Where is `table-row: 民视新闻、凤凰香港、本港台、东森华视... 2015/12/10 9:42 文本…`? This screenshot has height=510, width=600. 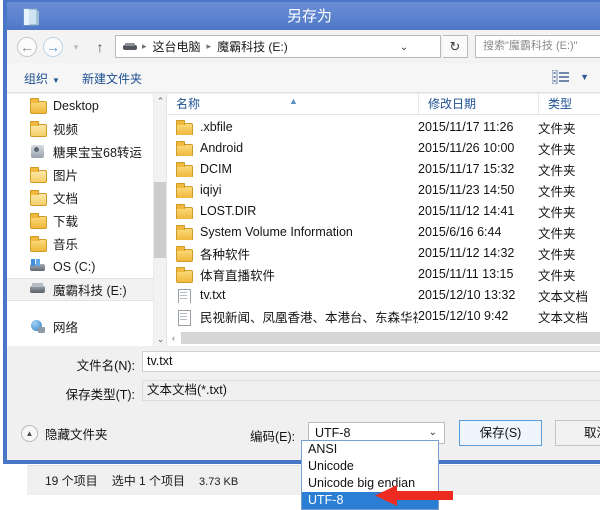 table-row: 民视新闻、凤凰香港、本港台、东森华视... 2015/12/10 9:42 文本… is located at coordinates (383, 316).